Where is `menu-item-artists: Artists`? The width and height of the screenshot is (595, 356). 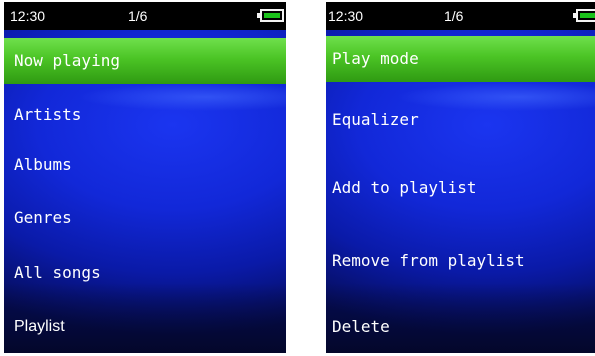 menu-item-artists: Artists is located at coordinates (145, 115).